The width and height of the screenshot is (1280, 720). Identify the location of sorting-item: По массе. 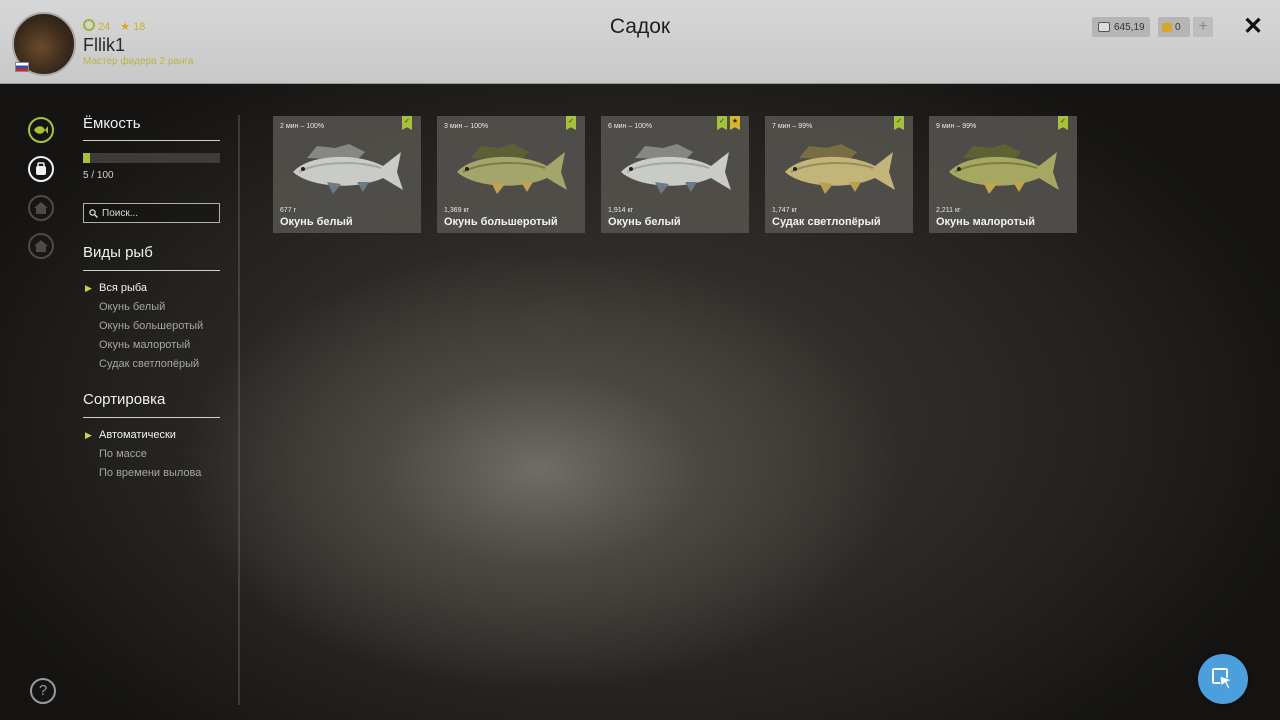
(158, 454).